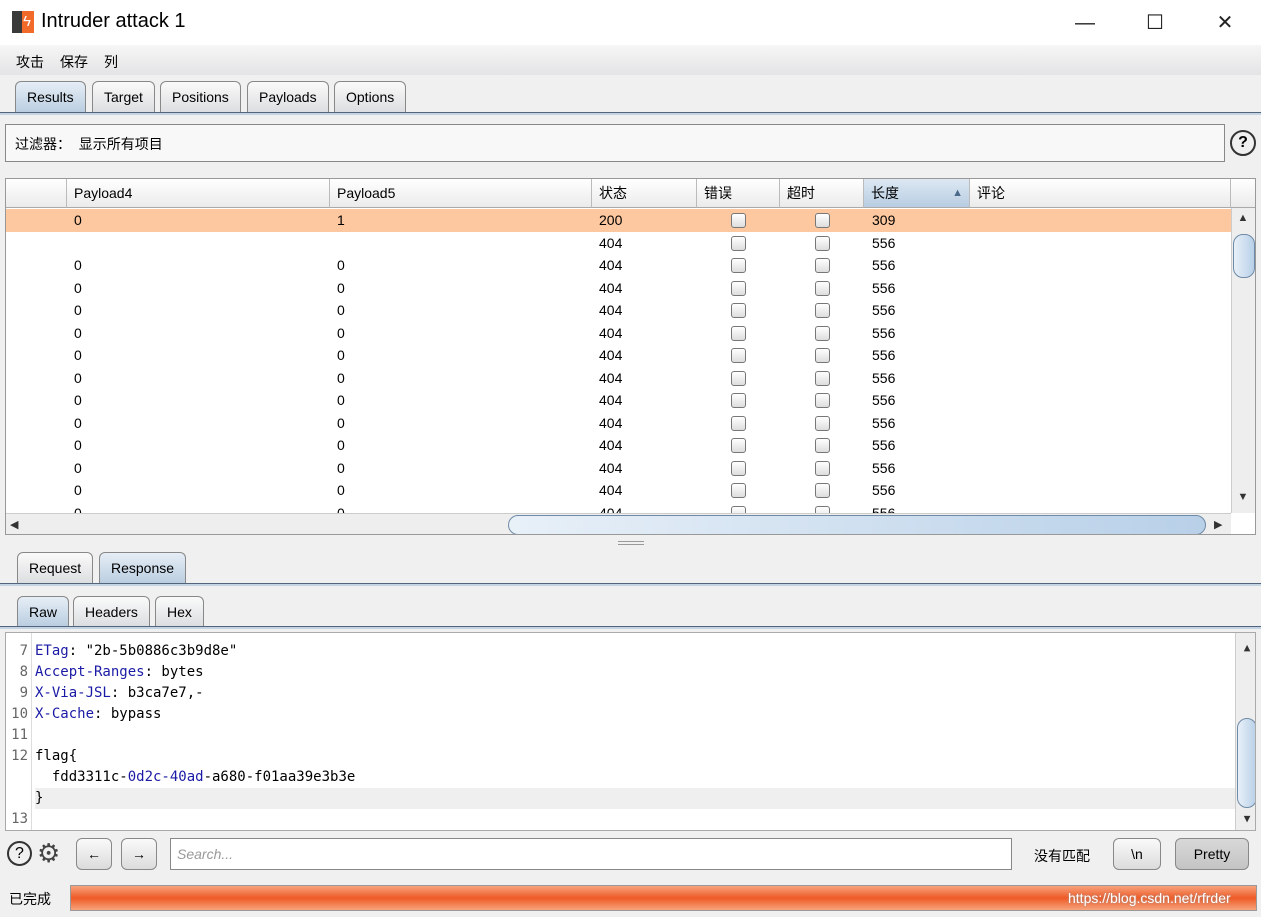  Describe the element at coordinates (98, 714) in the screenshot. I see `code-line: X-Cache: bypass` at that location.